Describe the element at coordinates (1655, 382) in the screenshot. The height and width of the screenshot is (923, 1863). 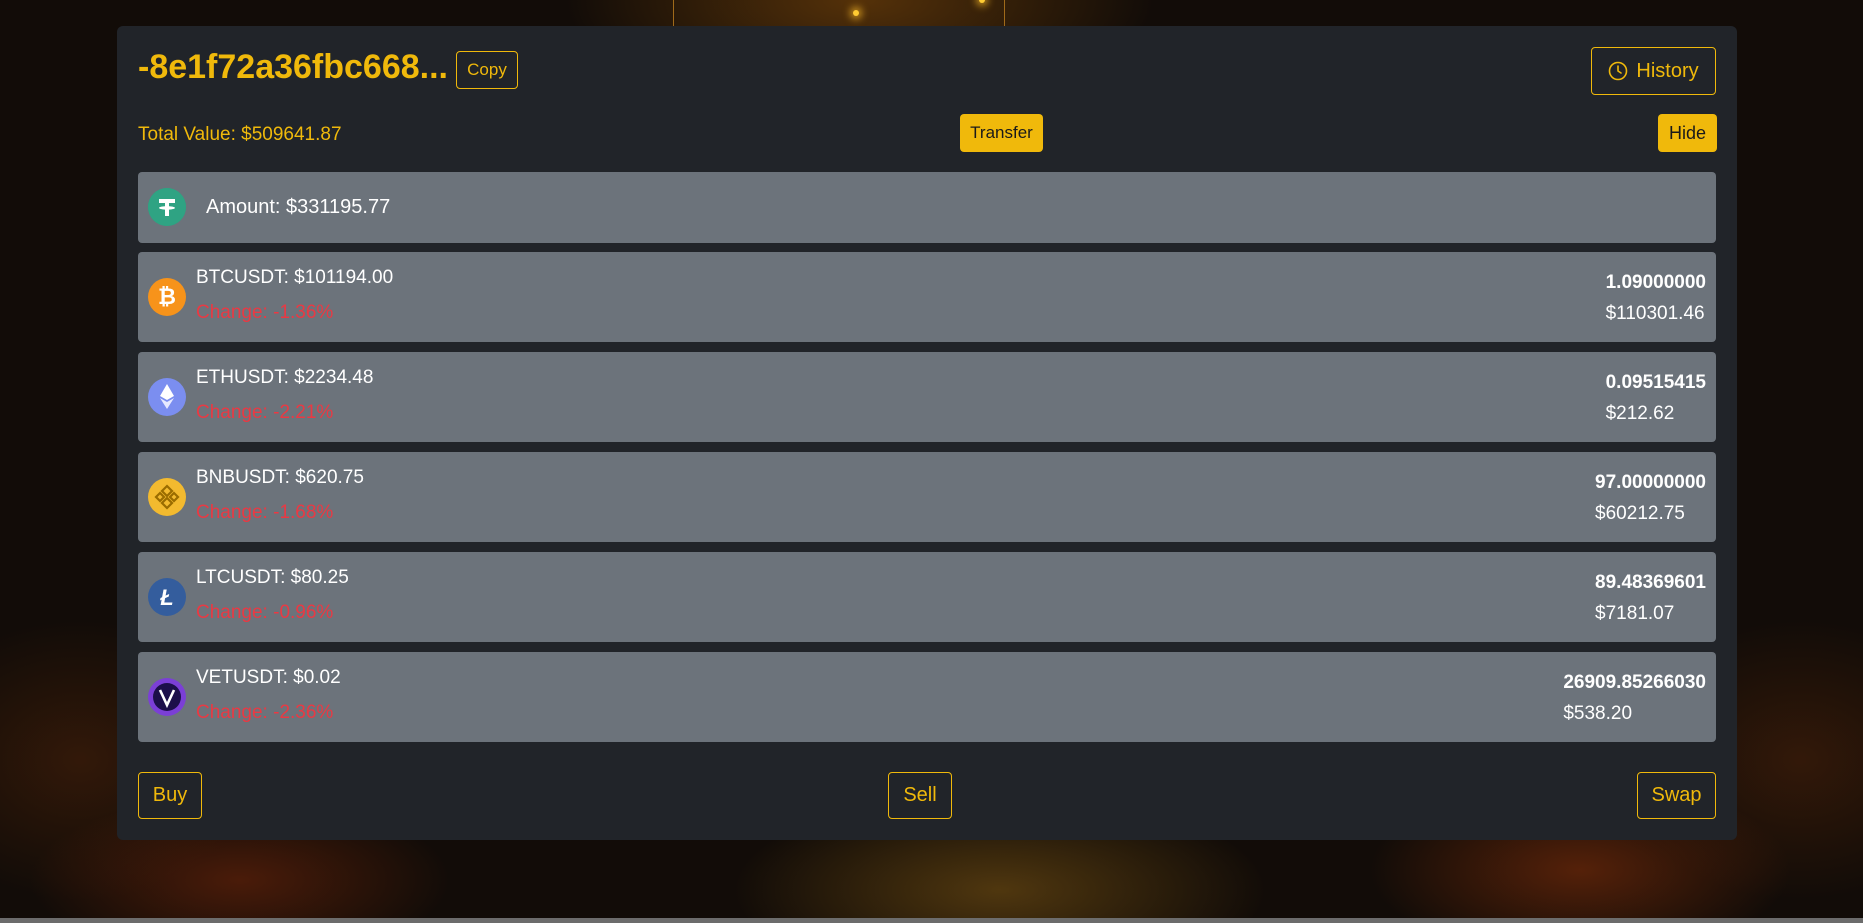
I see `coin-quantity: 0.09515415` at that location.